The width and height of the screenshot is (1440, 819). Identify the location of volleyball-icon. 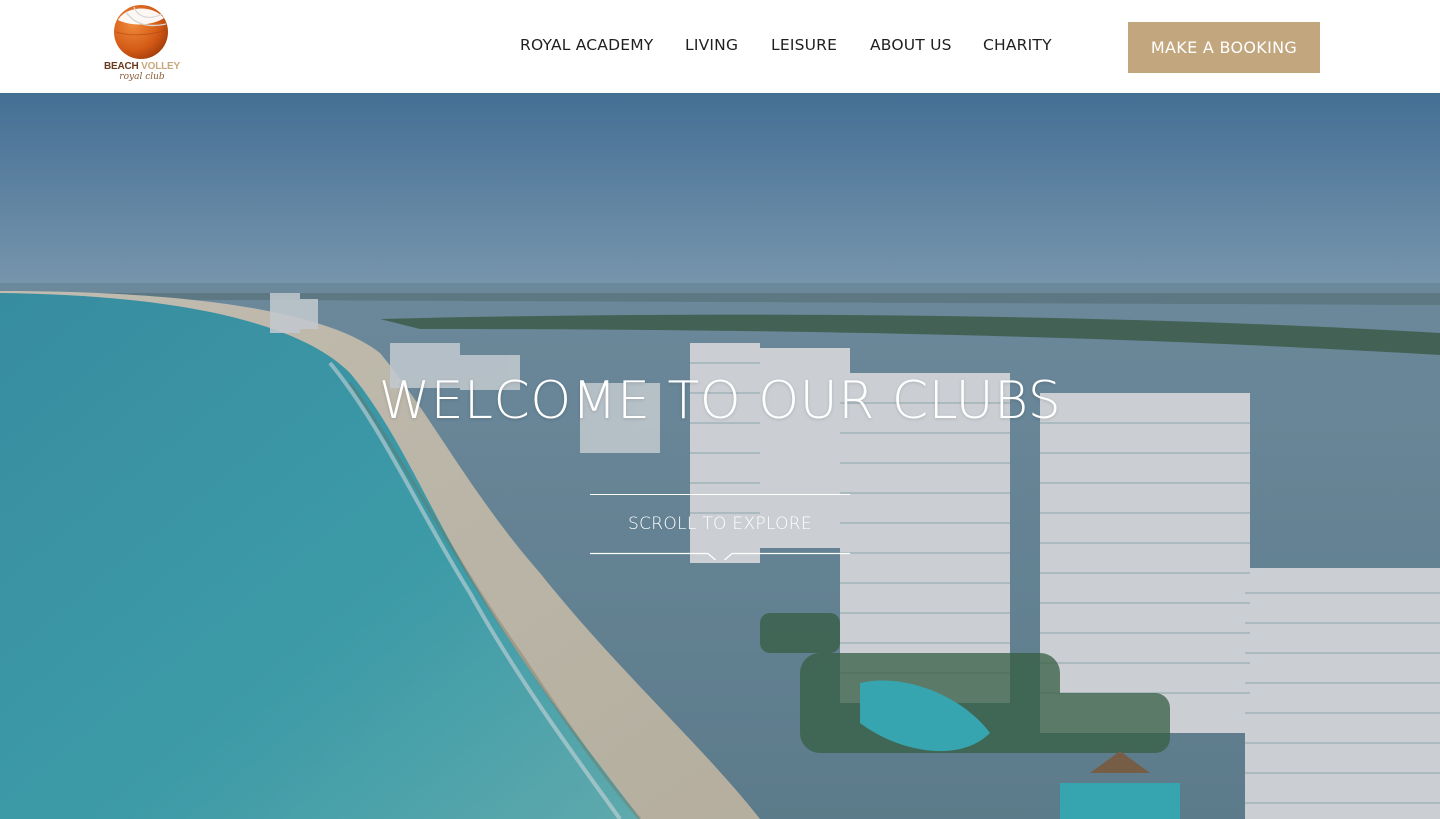
(141, 32).